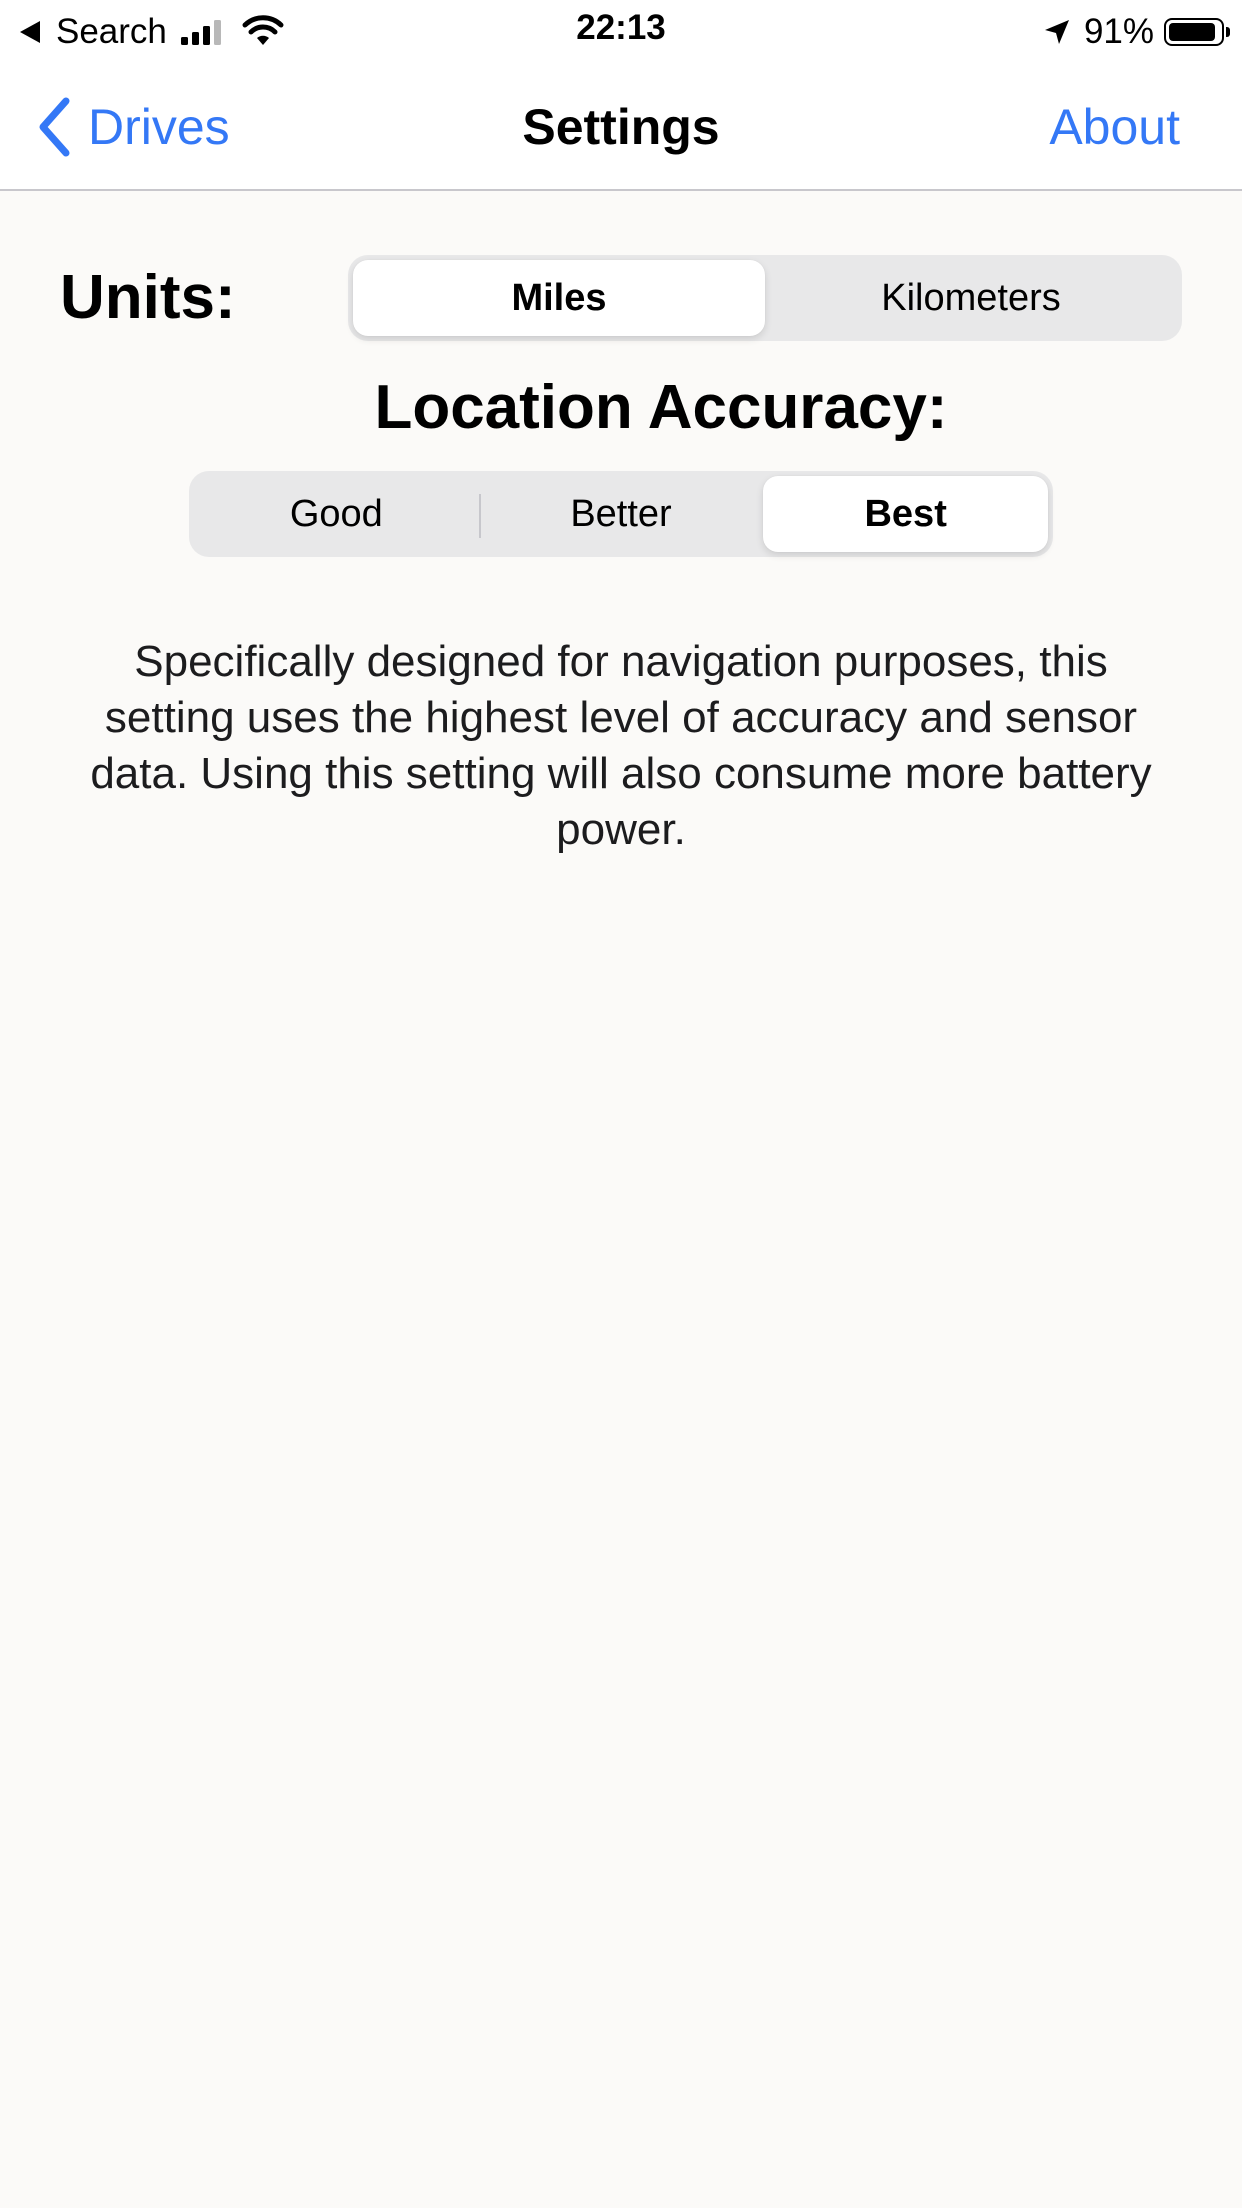 The image size is (1242, 2208). What do you see at coordinates (1114, 127) in the screenshot?
I see `about-button: About` at bounding box center [1114, 127].